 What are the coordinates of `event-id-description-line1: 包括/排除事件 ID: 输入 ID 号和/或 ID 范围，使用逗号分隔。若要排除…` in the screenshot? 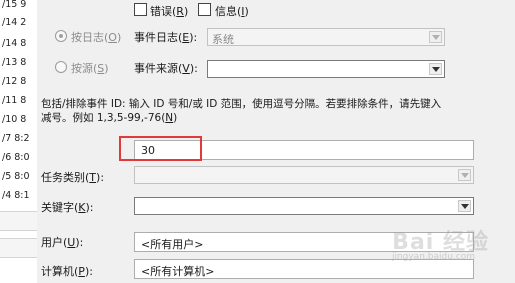 It's located at (241, 104).